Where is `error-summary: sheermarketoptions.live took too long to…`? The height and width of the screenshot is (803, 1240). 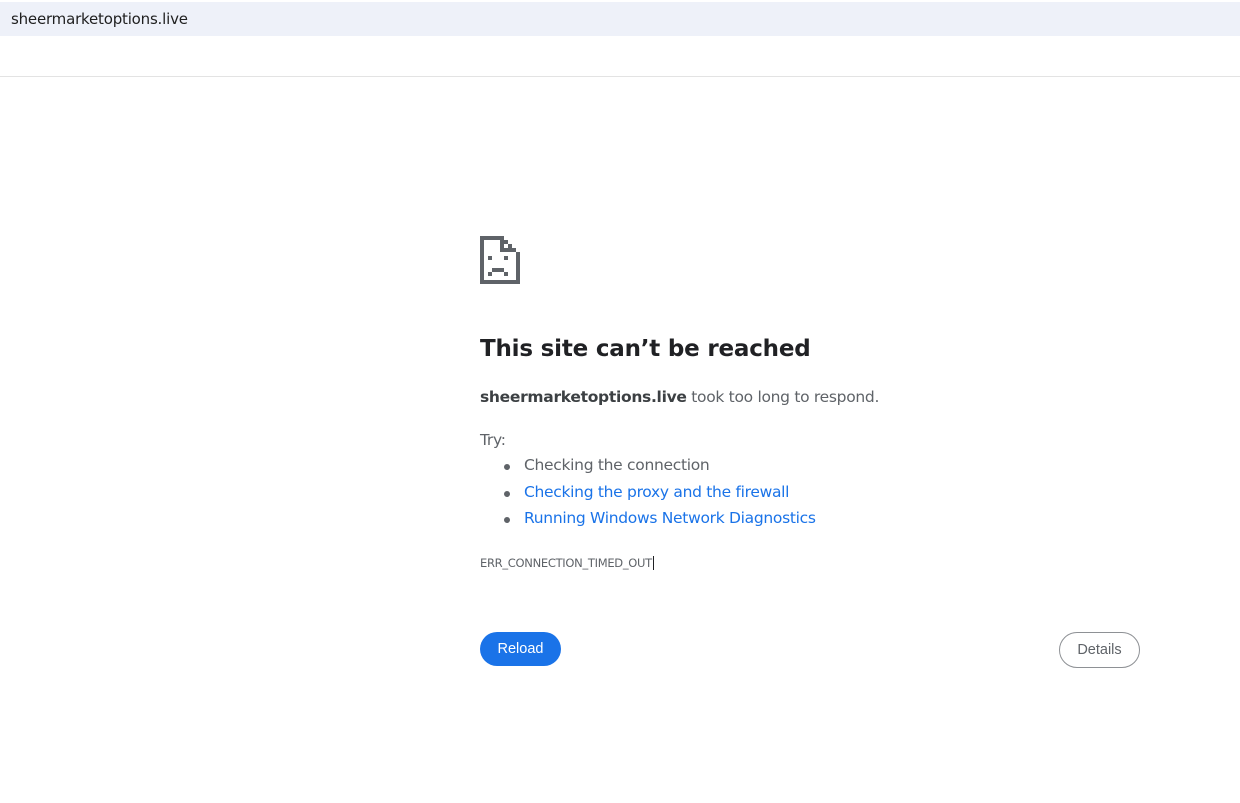 error-summary: sheermarketoptions.live took too long to… is located at coordinates (679, 397).